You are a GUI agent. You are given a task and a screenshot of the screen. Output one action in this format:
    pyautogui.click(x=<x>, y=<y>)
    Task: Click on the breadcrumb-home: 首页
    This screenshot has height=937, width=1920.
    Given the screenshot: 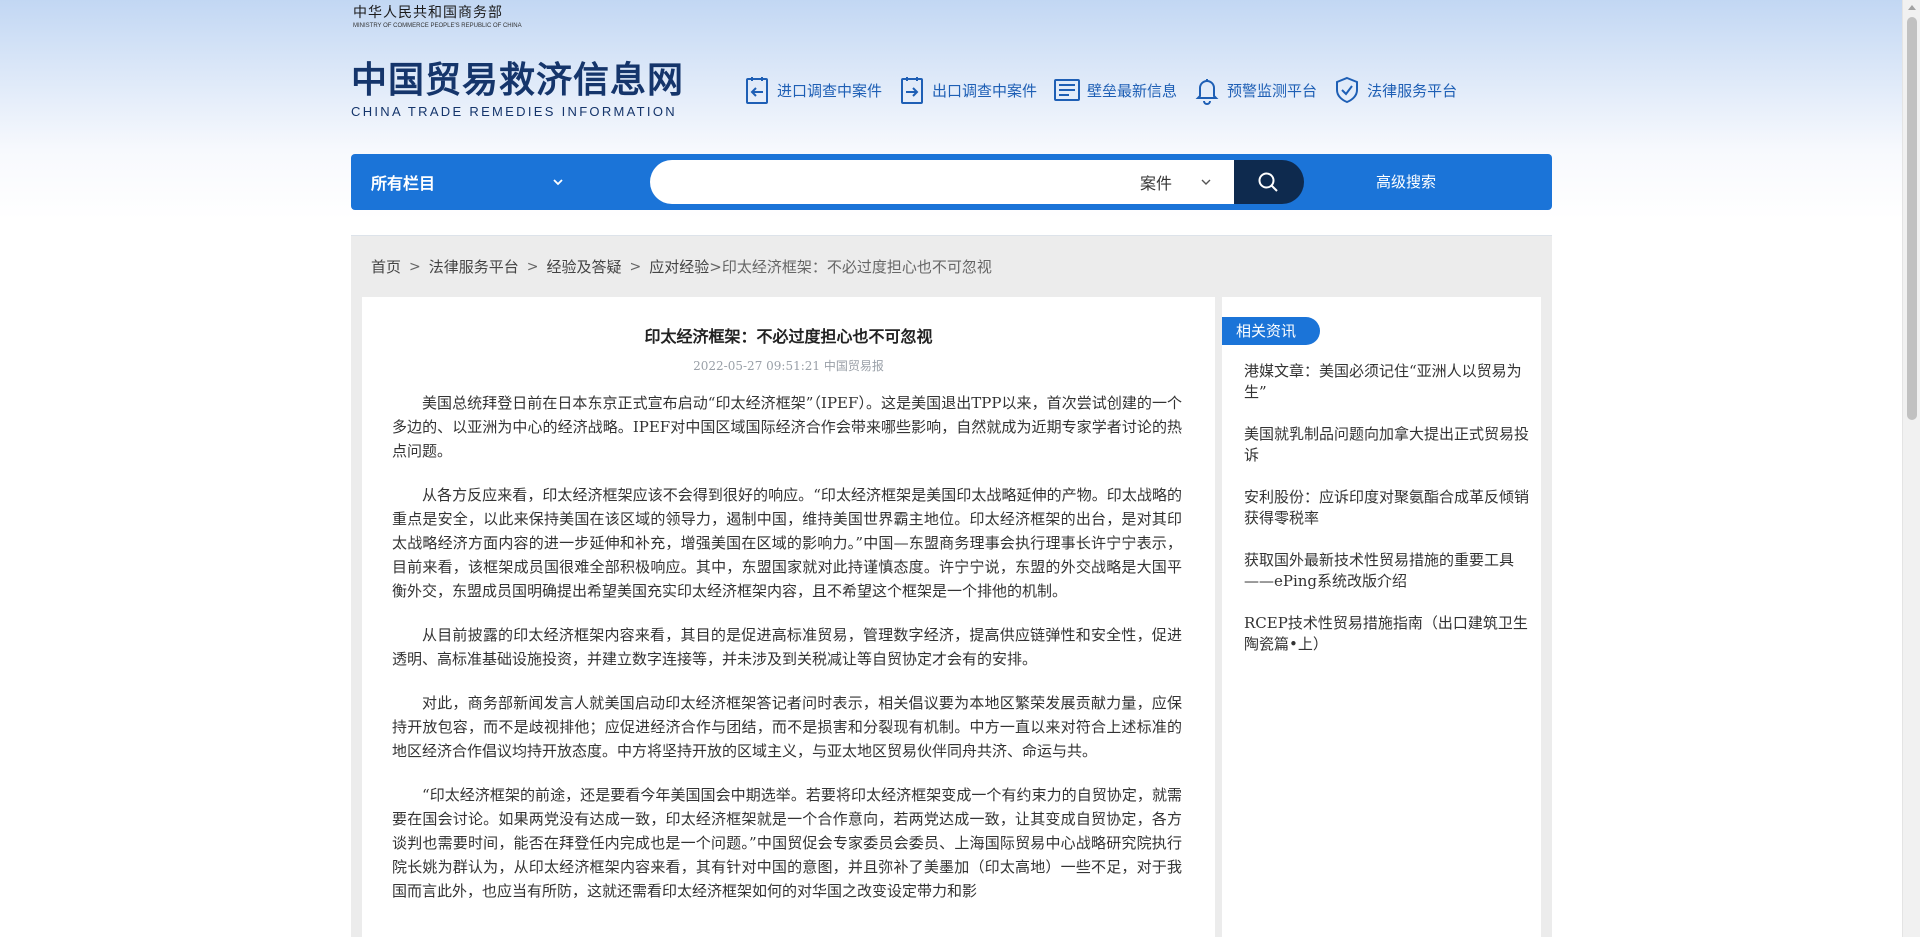 What is the action you would take?
    pyautogui.click(x=386, y=266)
    